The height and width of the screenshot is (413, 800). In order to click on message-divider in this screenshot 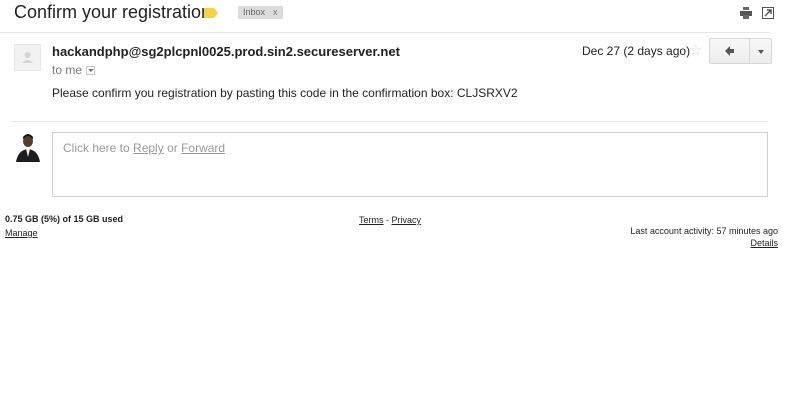, I will do `click(390, 121)`.